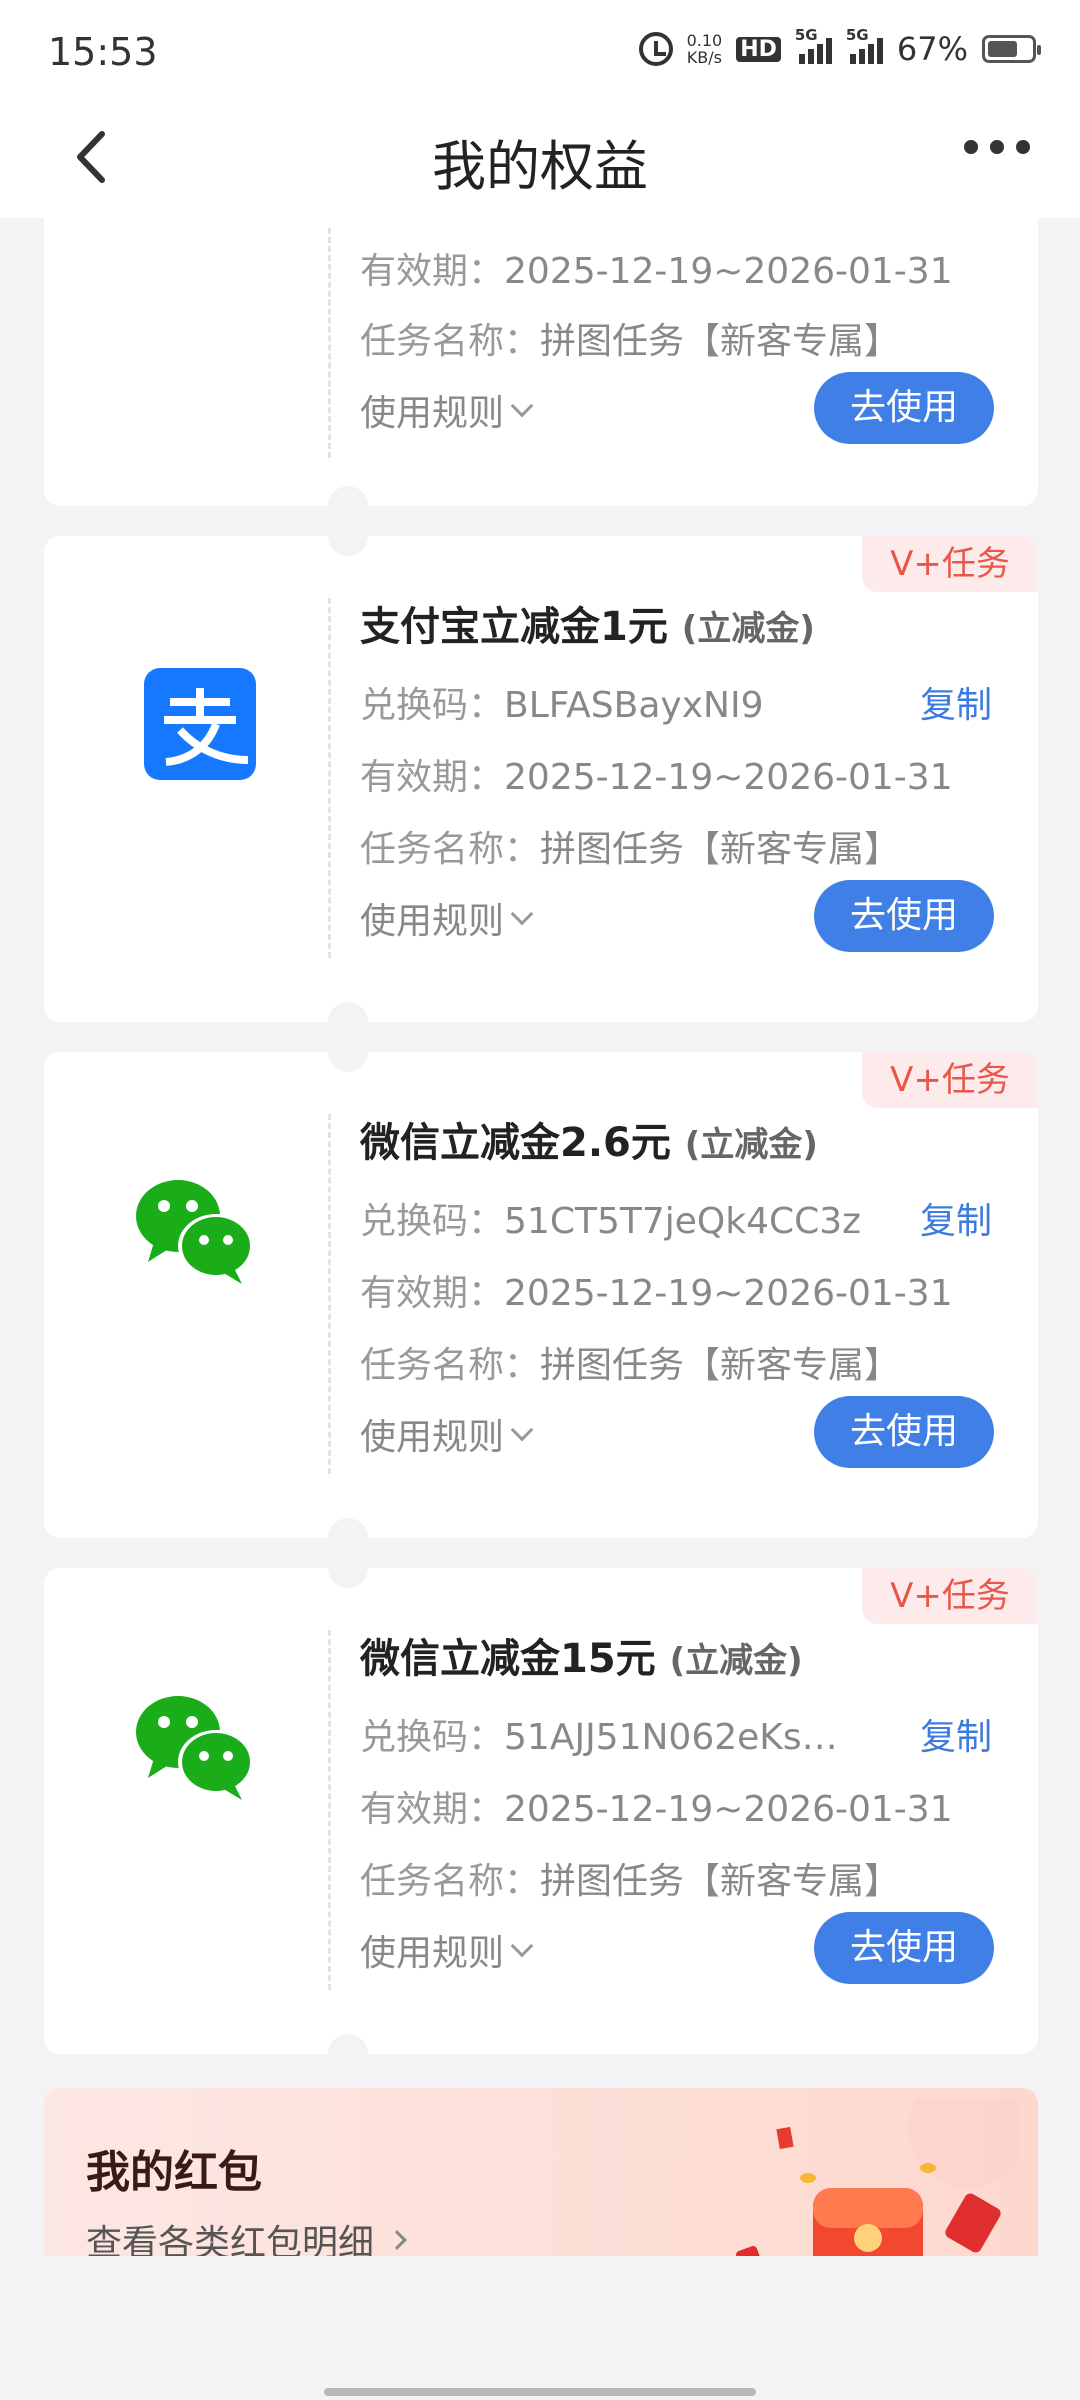 The width and height of the screenshot is (1080, 2400). Describe the element at coordinates (971, 147) in the screenshot. I see `more-dots-icon` at that location.